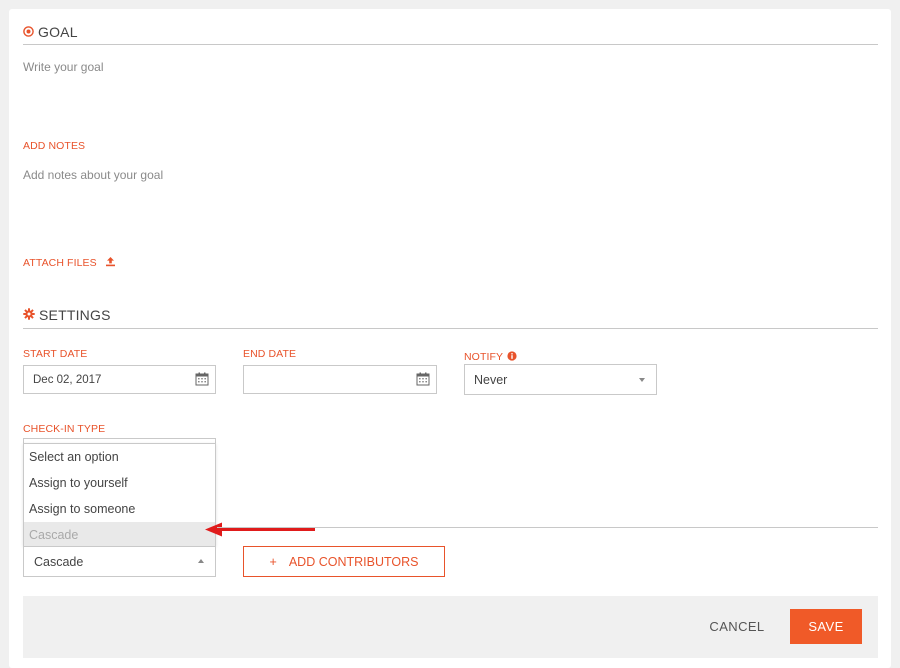 The width and height of the screenshot is (900, 668). I want to click on settings-divider, so click(450, 328).